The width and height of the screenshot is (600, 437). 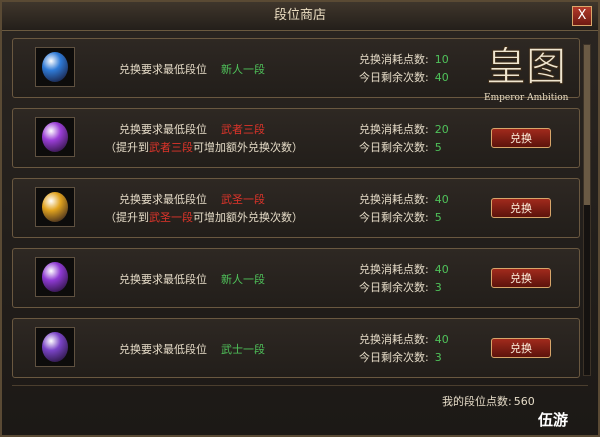 I want to click on required-rank: 武者三段, so click(x=243, y=129).